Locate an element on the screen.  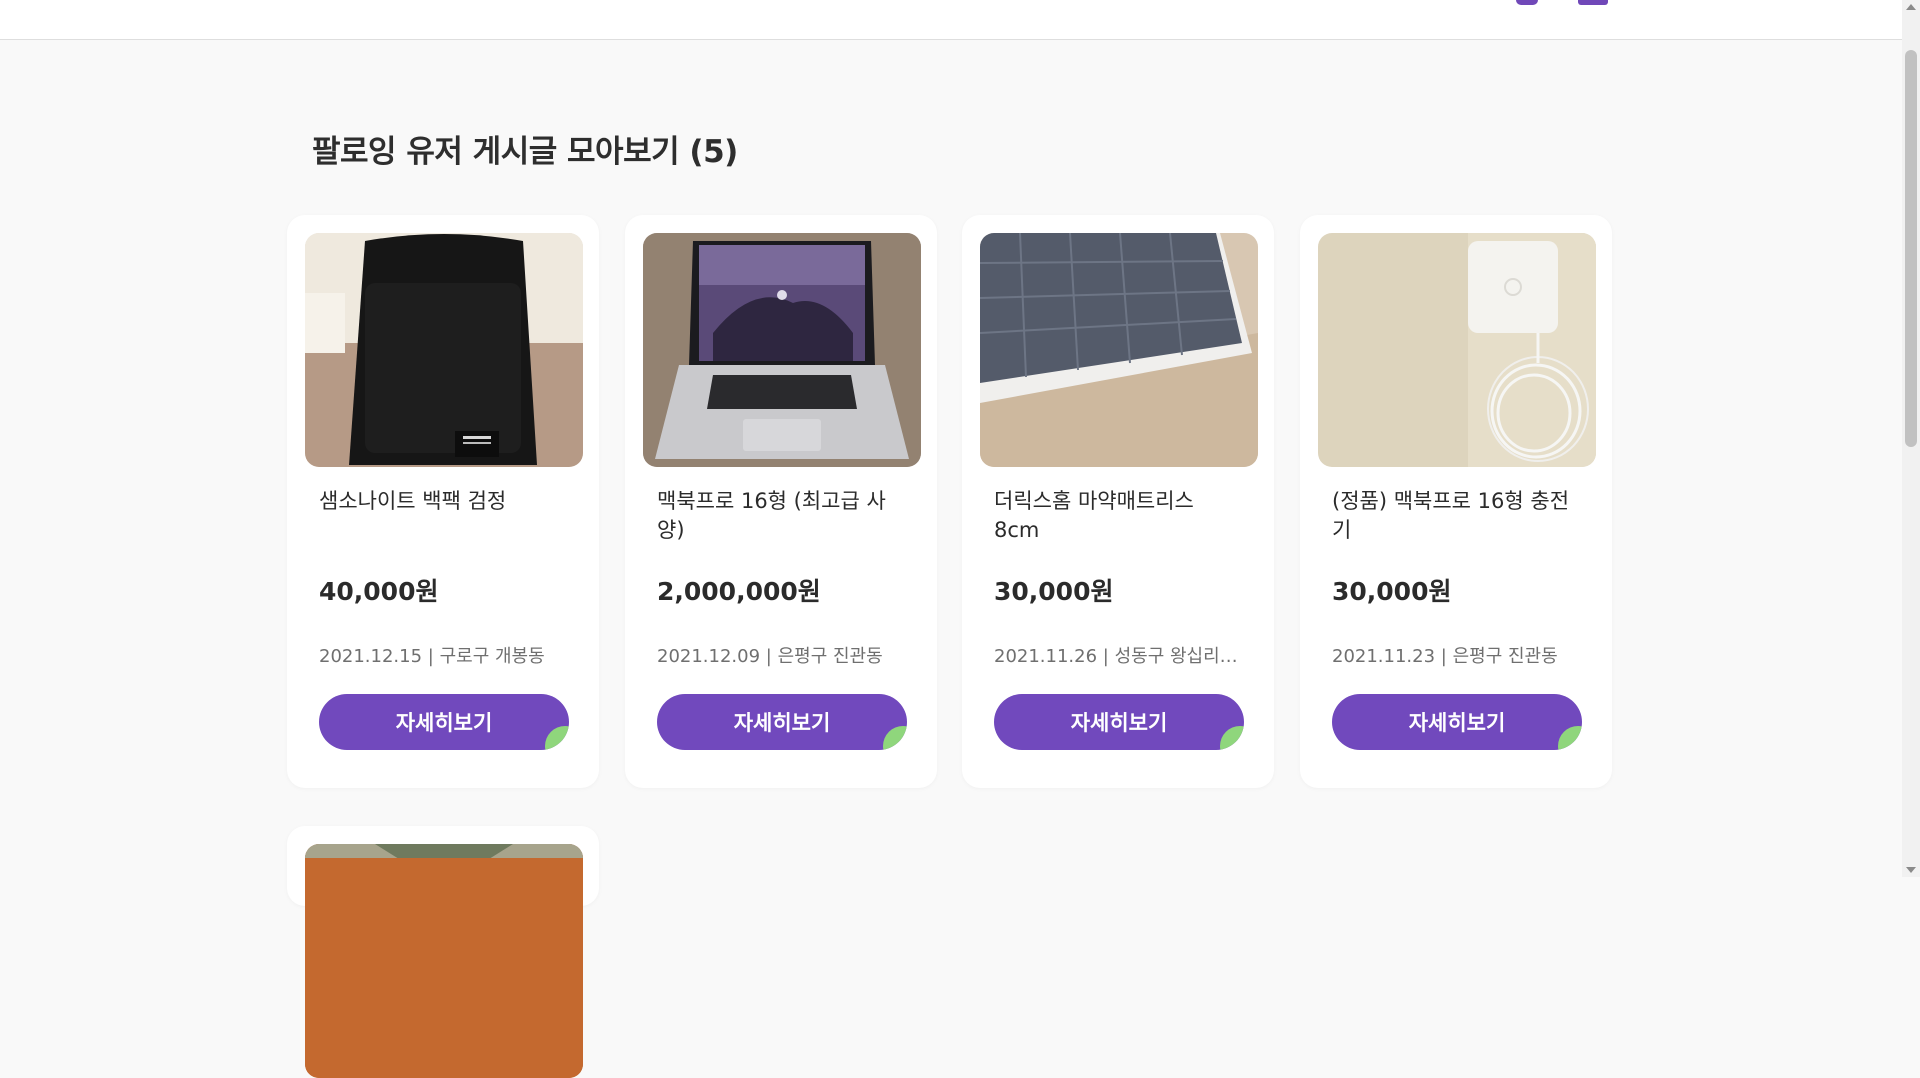
post-meta: 2021.11.23 | 은평구 진관동 is located at coordinates (1445, 656).